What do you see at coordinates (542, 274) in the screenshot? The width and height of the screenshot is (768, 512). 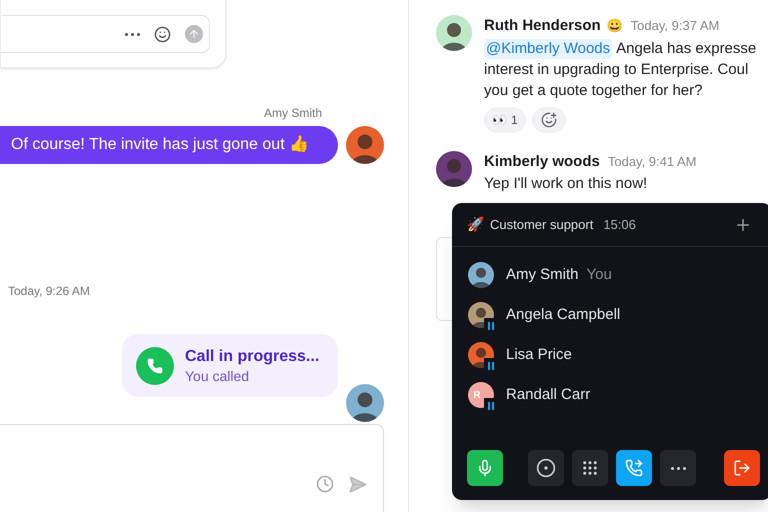 I see `participant-name: Amy Smith` at bounding box center [542, 274].